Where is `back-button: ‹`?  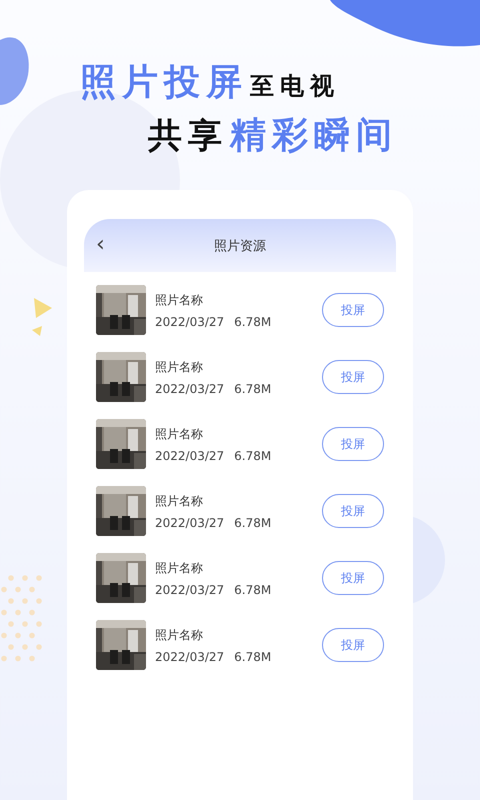 back-button: ‹ is located at coordinates (100, 245).